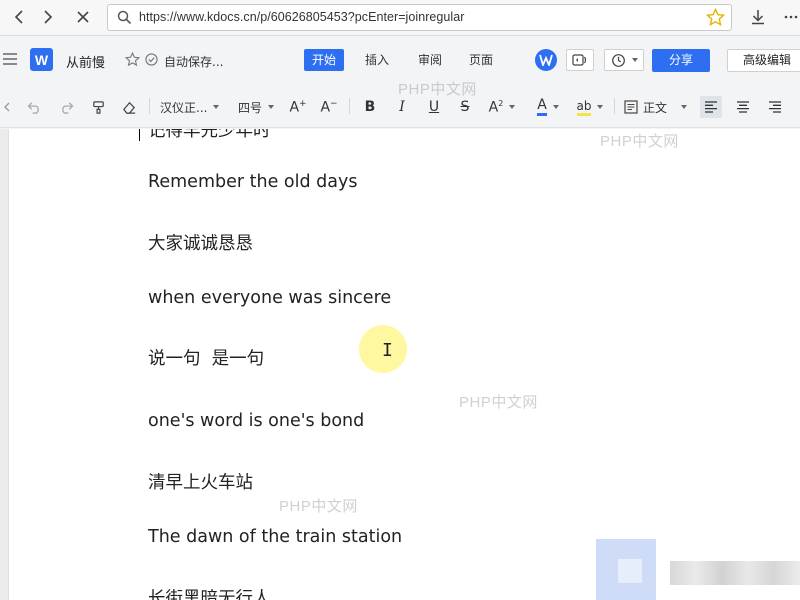 The image size is (800, 600). I want to click on stop-button, so click(83, 17).